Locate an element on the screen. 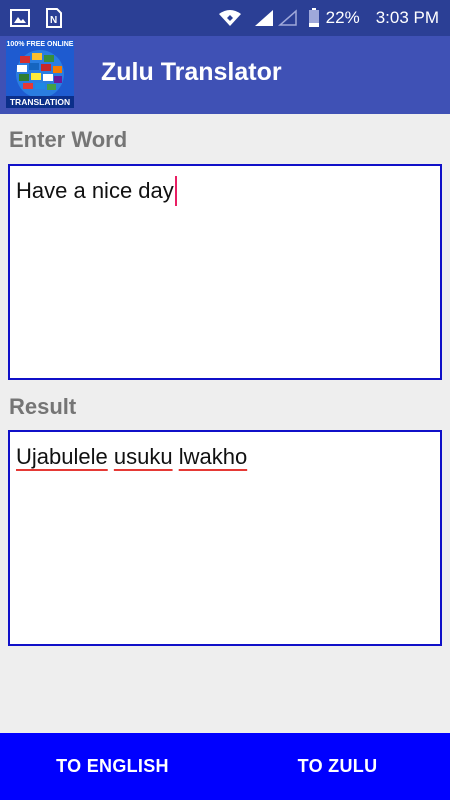 The width and height of the screenshot is (450, 800). text-caret is located at coordinates (175, 191).